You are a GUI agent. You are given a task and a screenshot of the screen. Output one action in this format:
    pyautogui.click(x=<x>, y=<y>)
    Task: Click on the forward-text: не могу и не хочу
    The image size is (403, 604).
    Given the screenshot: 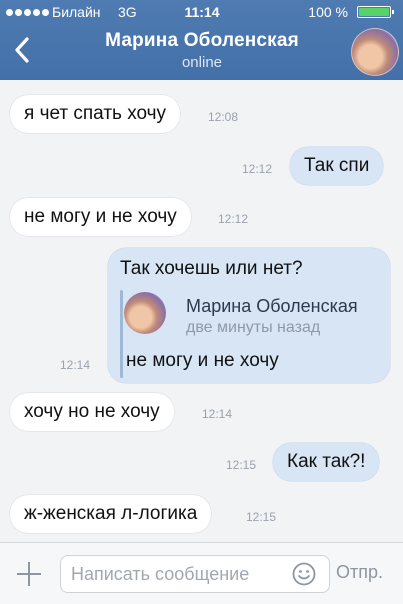 What is the action you would take?
    pyautogui.click(x=202, y=360)
    